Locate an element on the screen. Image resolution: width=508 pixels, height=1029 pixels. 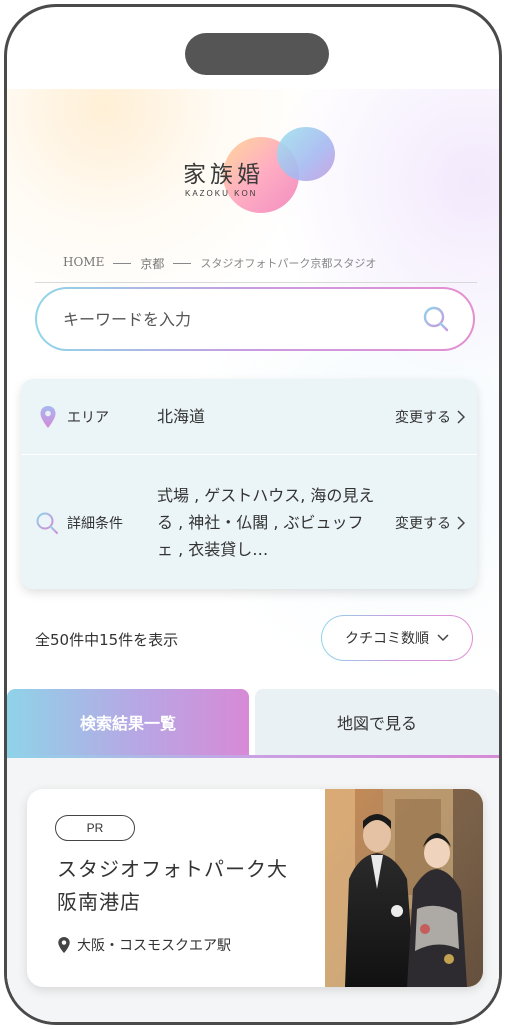
tab-map-view: 地図で見る is located at coordinates (377, 722).